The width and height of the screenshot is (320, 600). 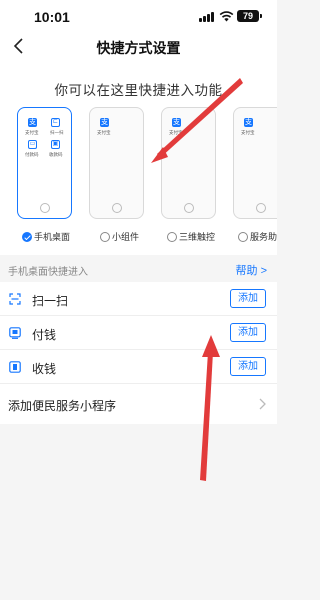 I want to click on add-scan-button: 添加, so click(x=248, y=298).